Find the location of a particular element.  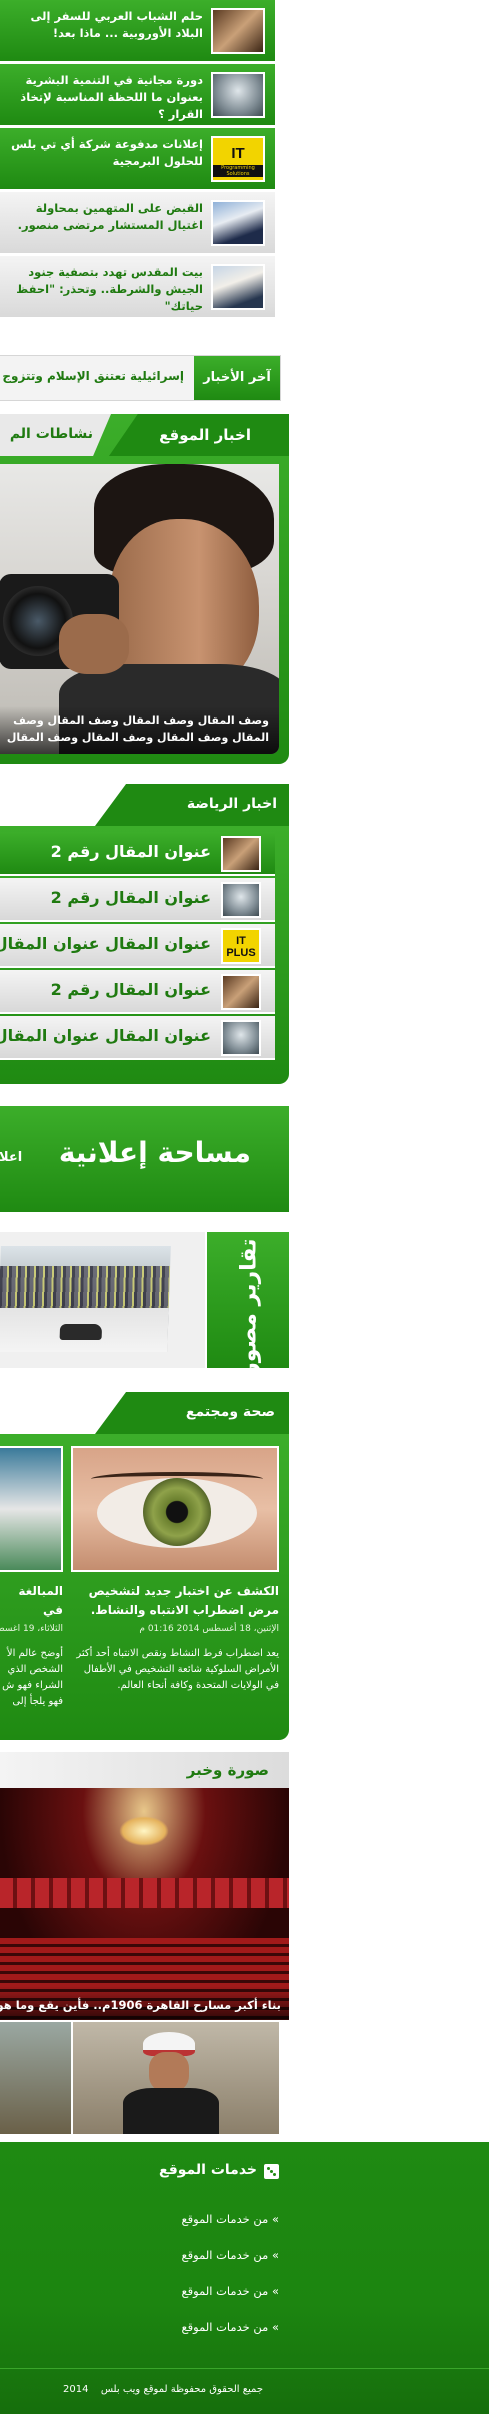

photo-news-header: صورة وخبر is located at coordinates (145, 1770).